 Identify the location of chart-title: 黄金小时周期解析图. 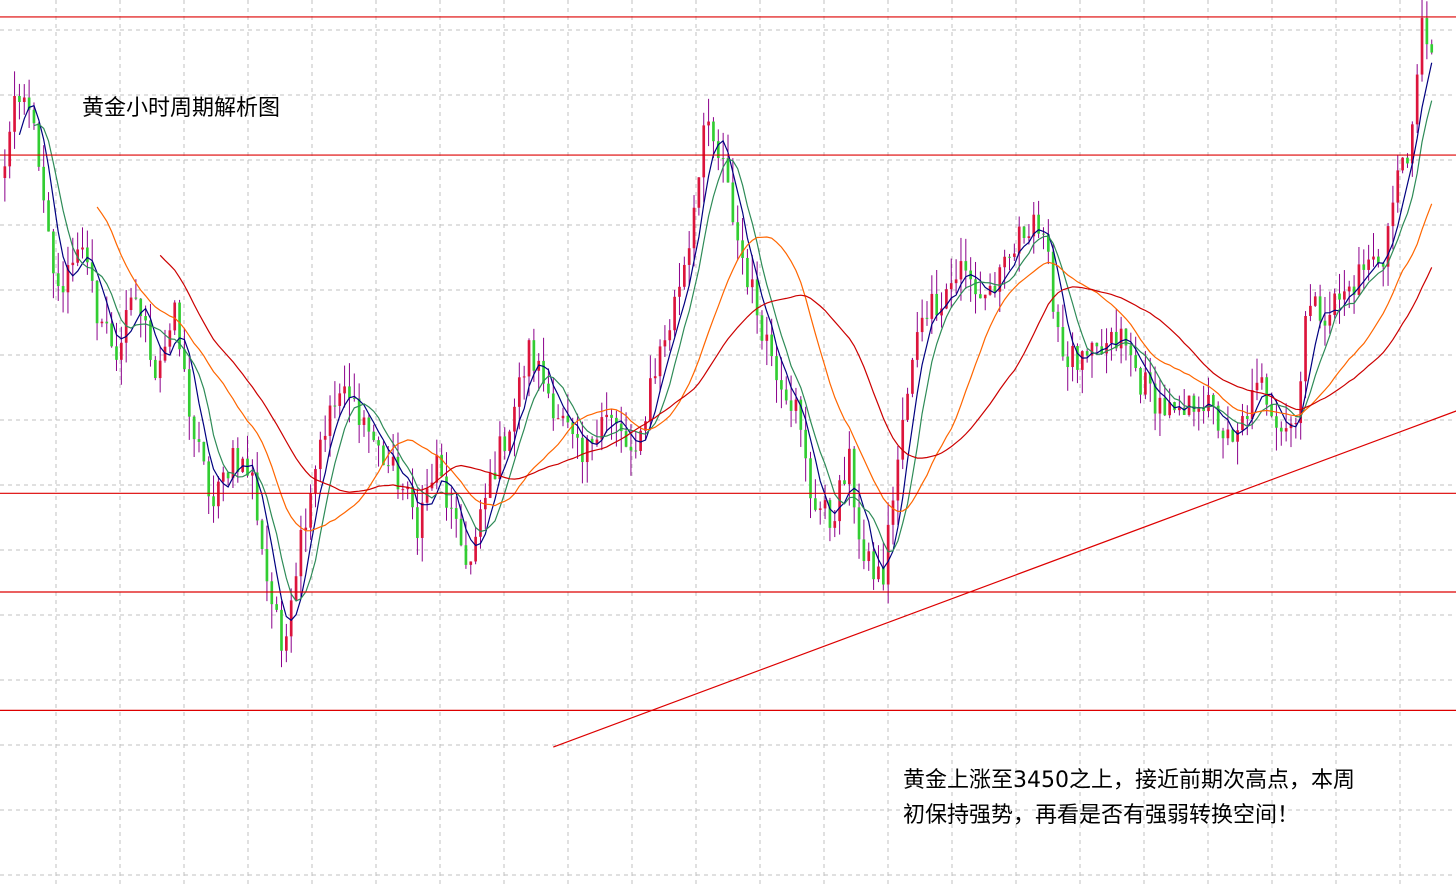
(181, 108).